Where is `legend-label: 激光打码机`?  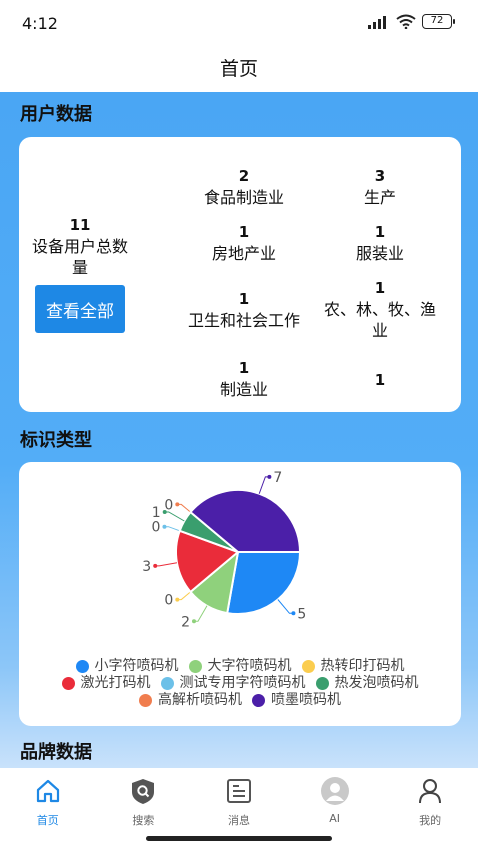 legend-label: 激光打码机 is located at coordinates (115, 683).